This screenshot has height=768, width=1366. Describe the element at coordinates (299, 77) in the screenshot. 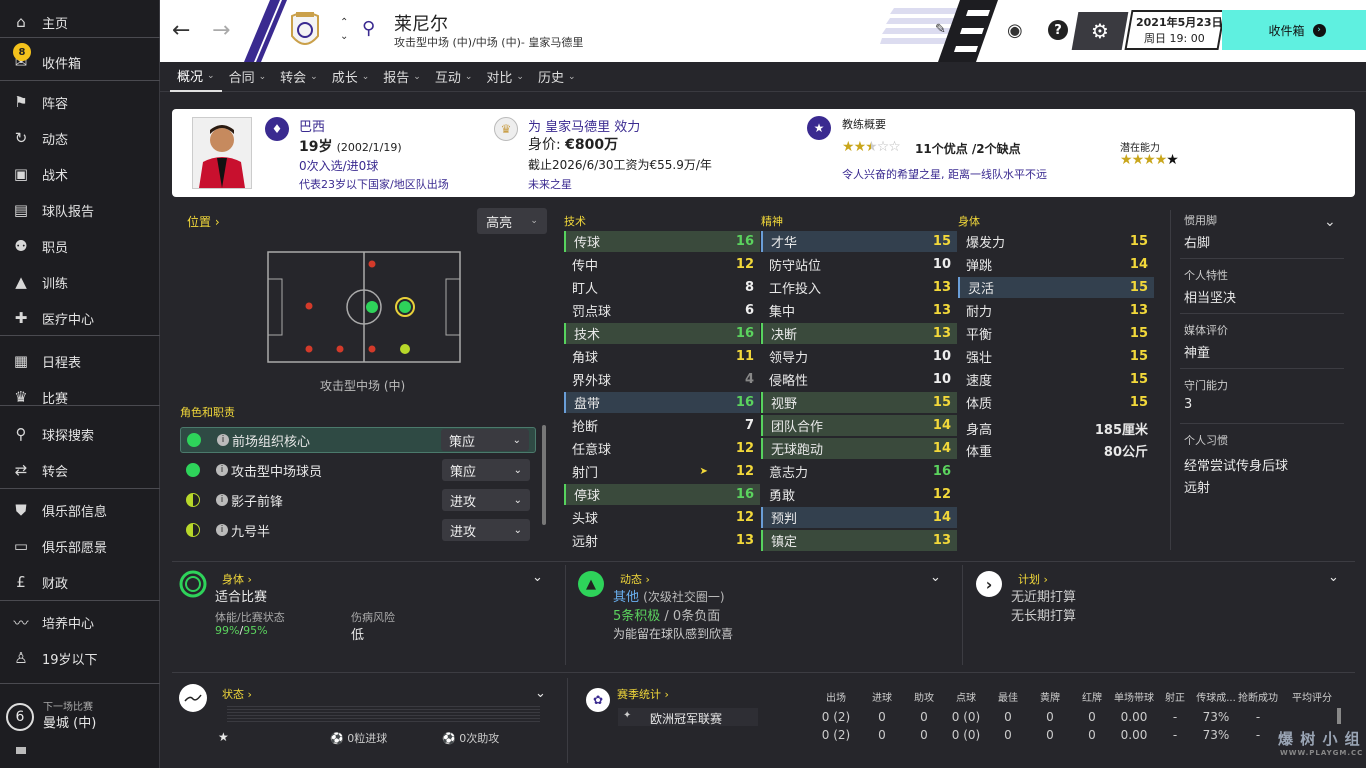

I see `tab-2: 转会 ⌄` at that location.